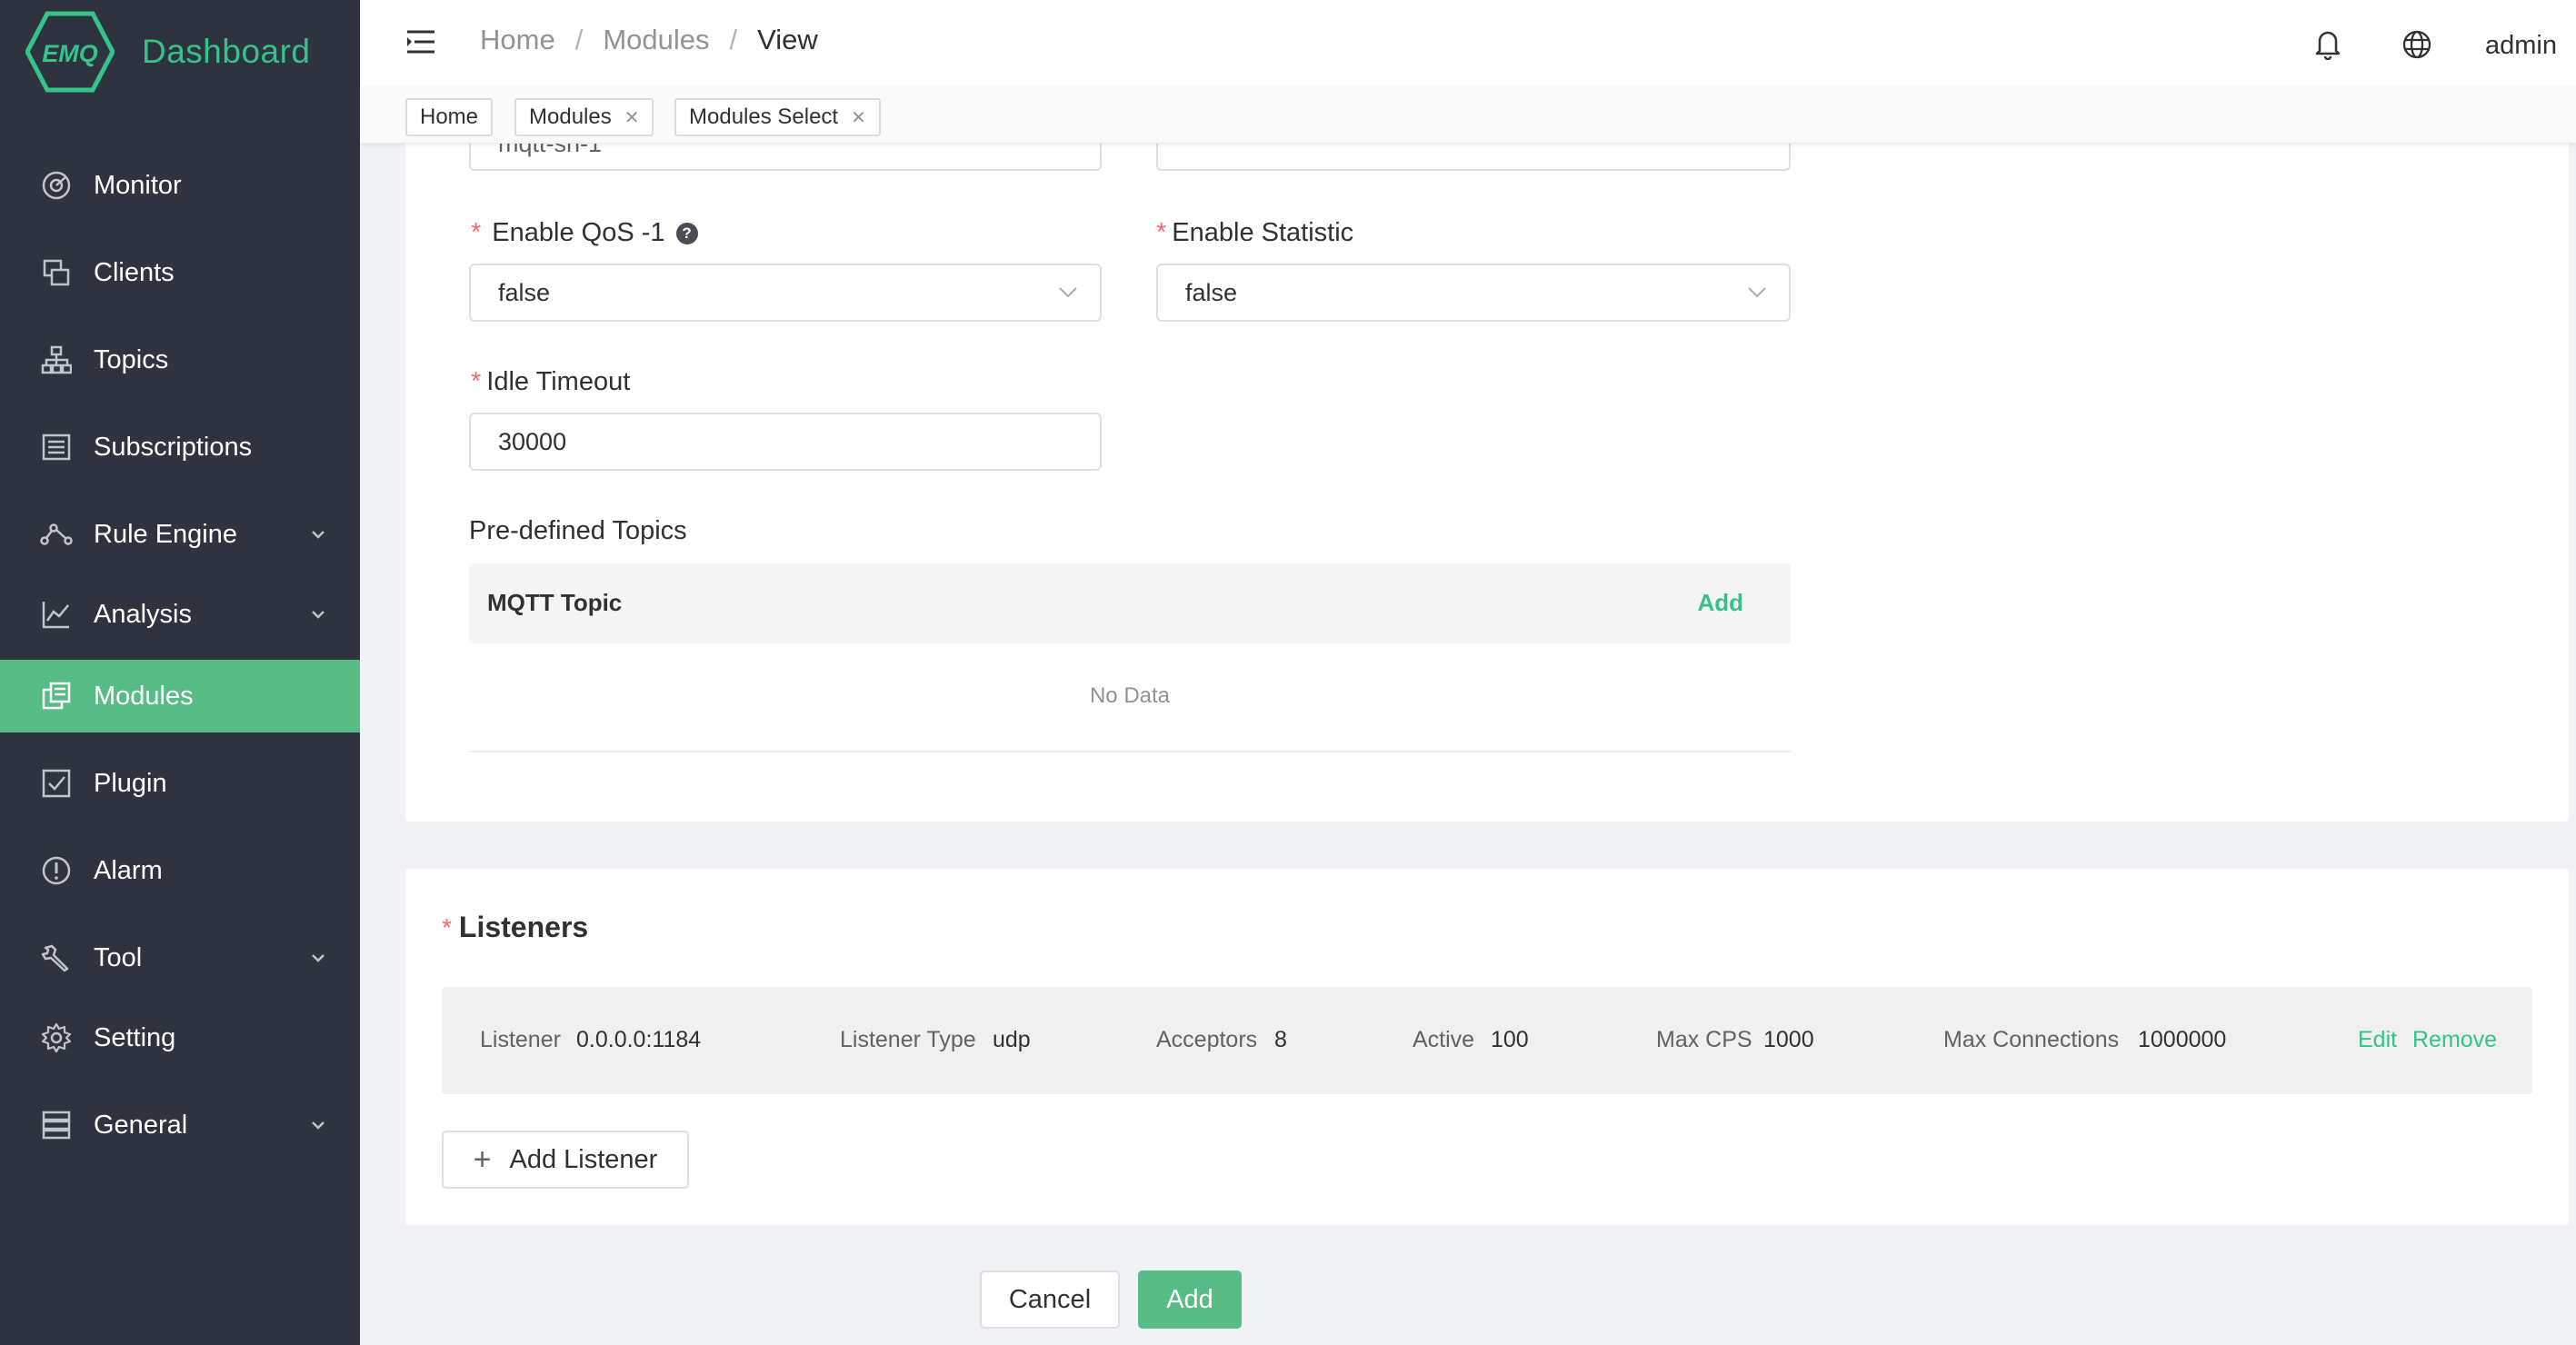  Describe the element at coordinates (56, 447) in the screenshot. I see `subscriptions-icon` at that location.